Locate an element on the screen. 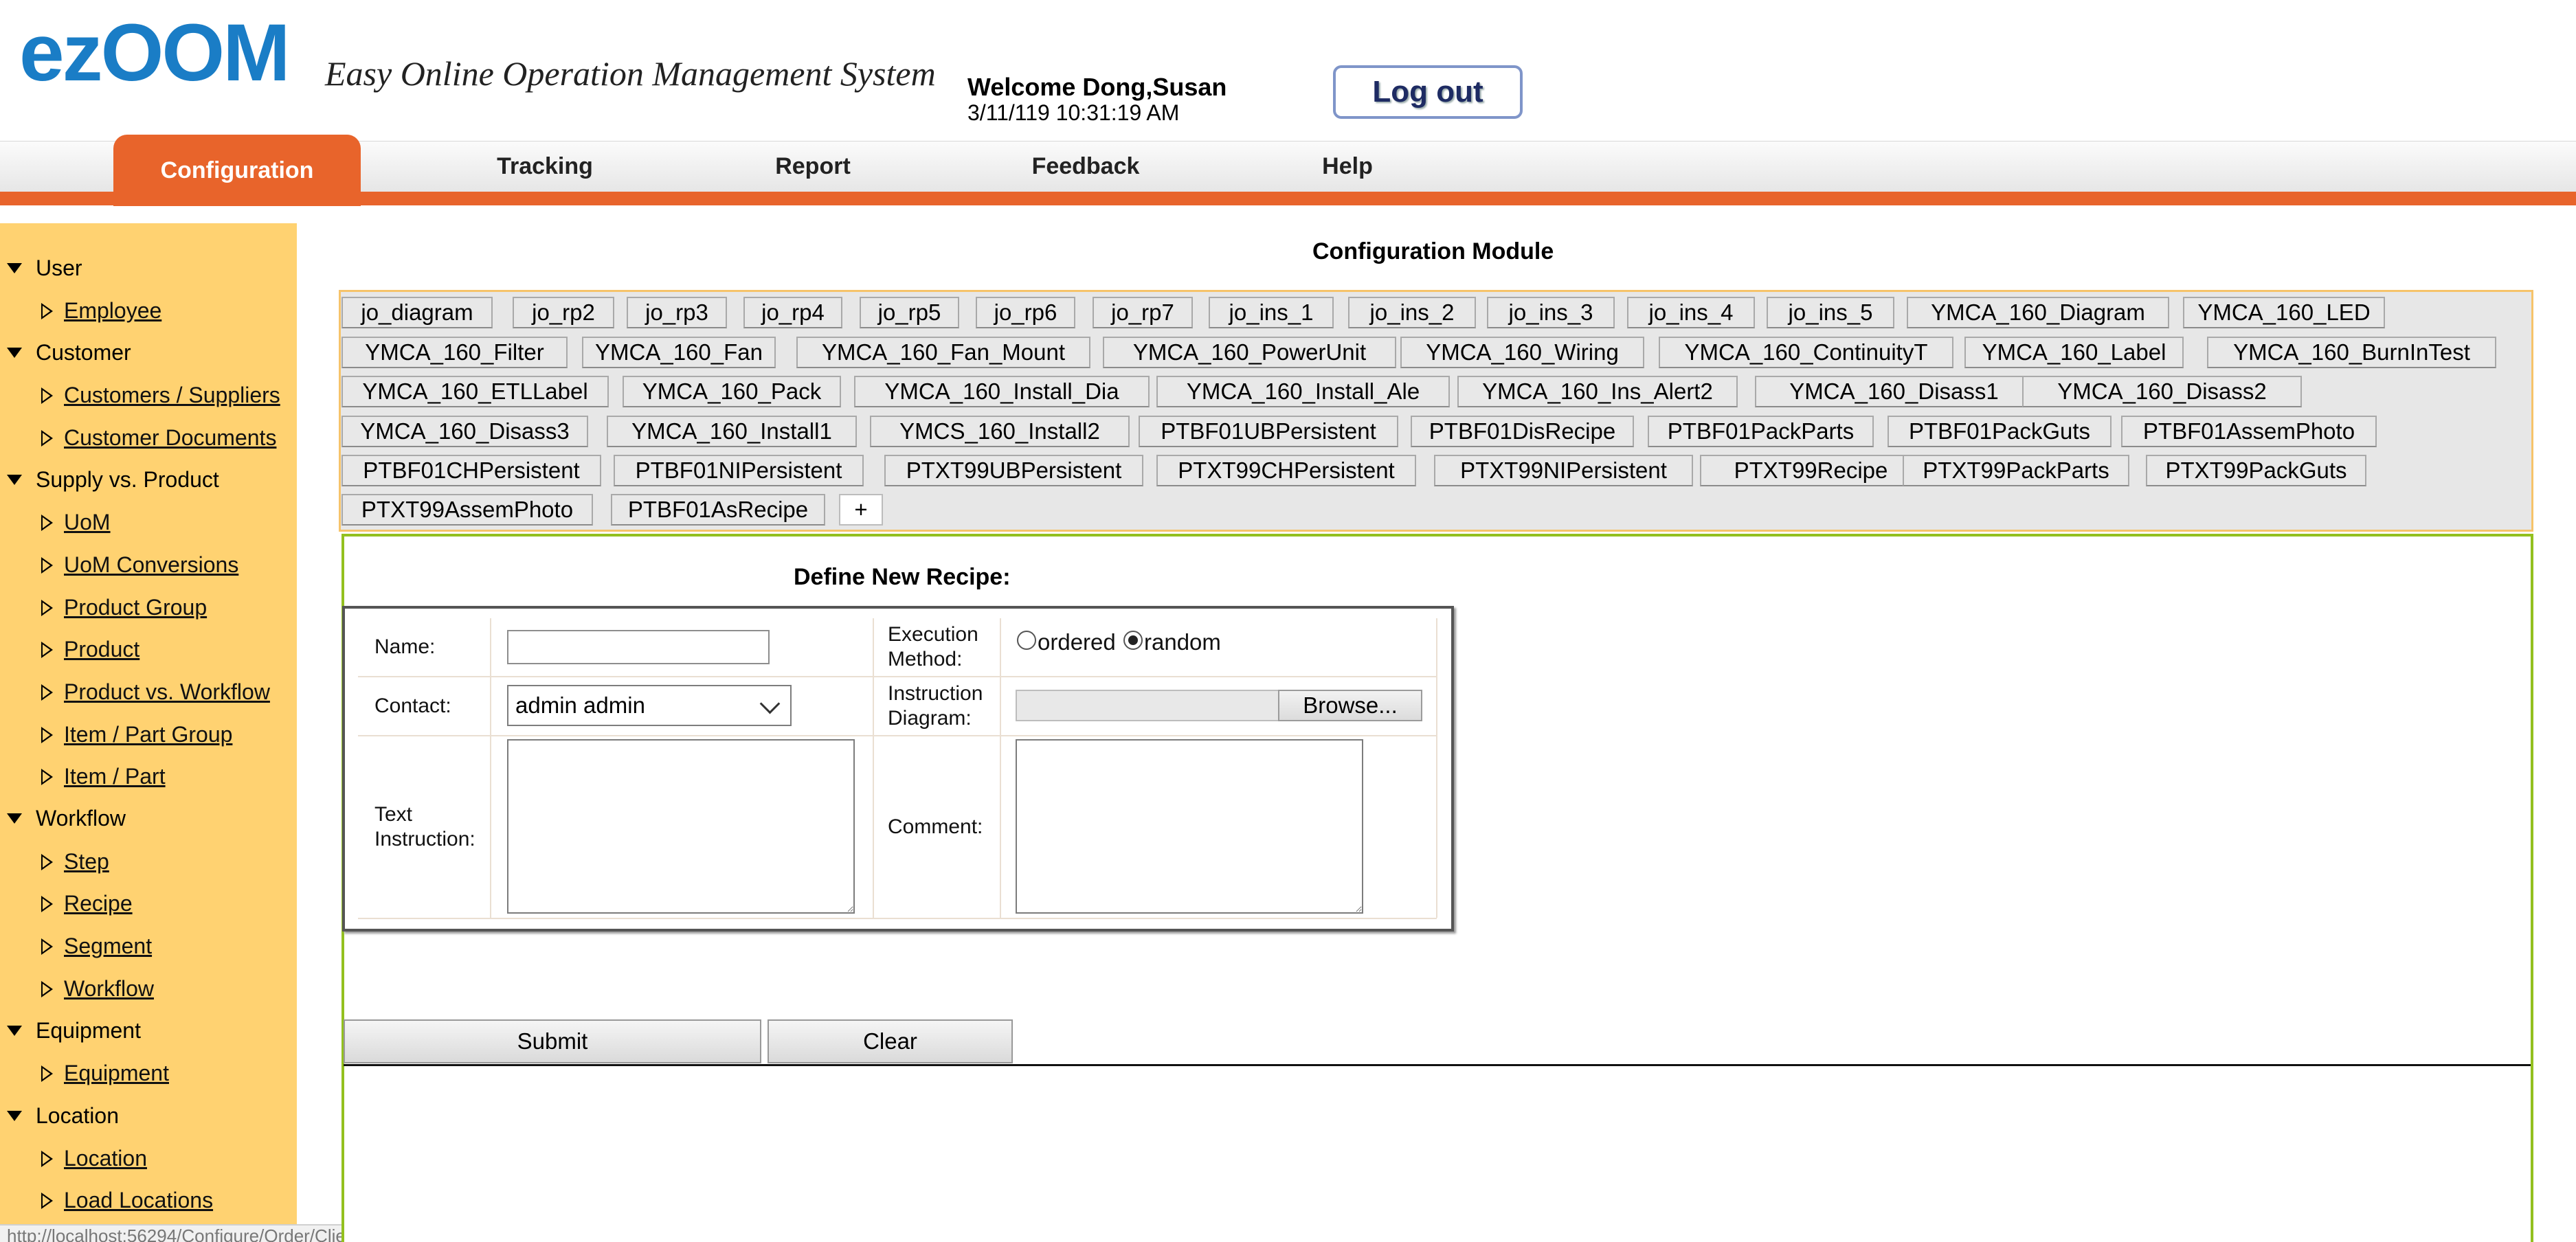 Image resolution: width=2576 pixels, height=1242 pixels. recipe-tab: jo_ins_1 is located at coordinates (1271, 312).